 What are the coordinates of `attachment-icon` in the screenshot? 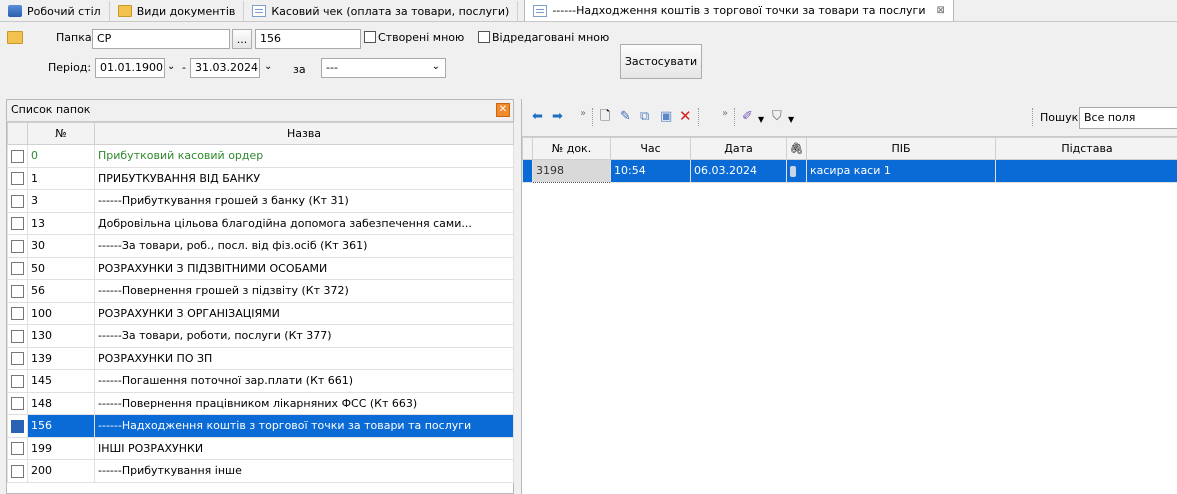 It's located at (793, 171).